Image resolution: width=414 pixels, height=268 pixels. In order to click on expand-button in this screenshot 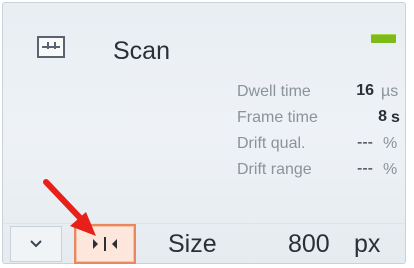, I will do `click(36, 244)`.